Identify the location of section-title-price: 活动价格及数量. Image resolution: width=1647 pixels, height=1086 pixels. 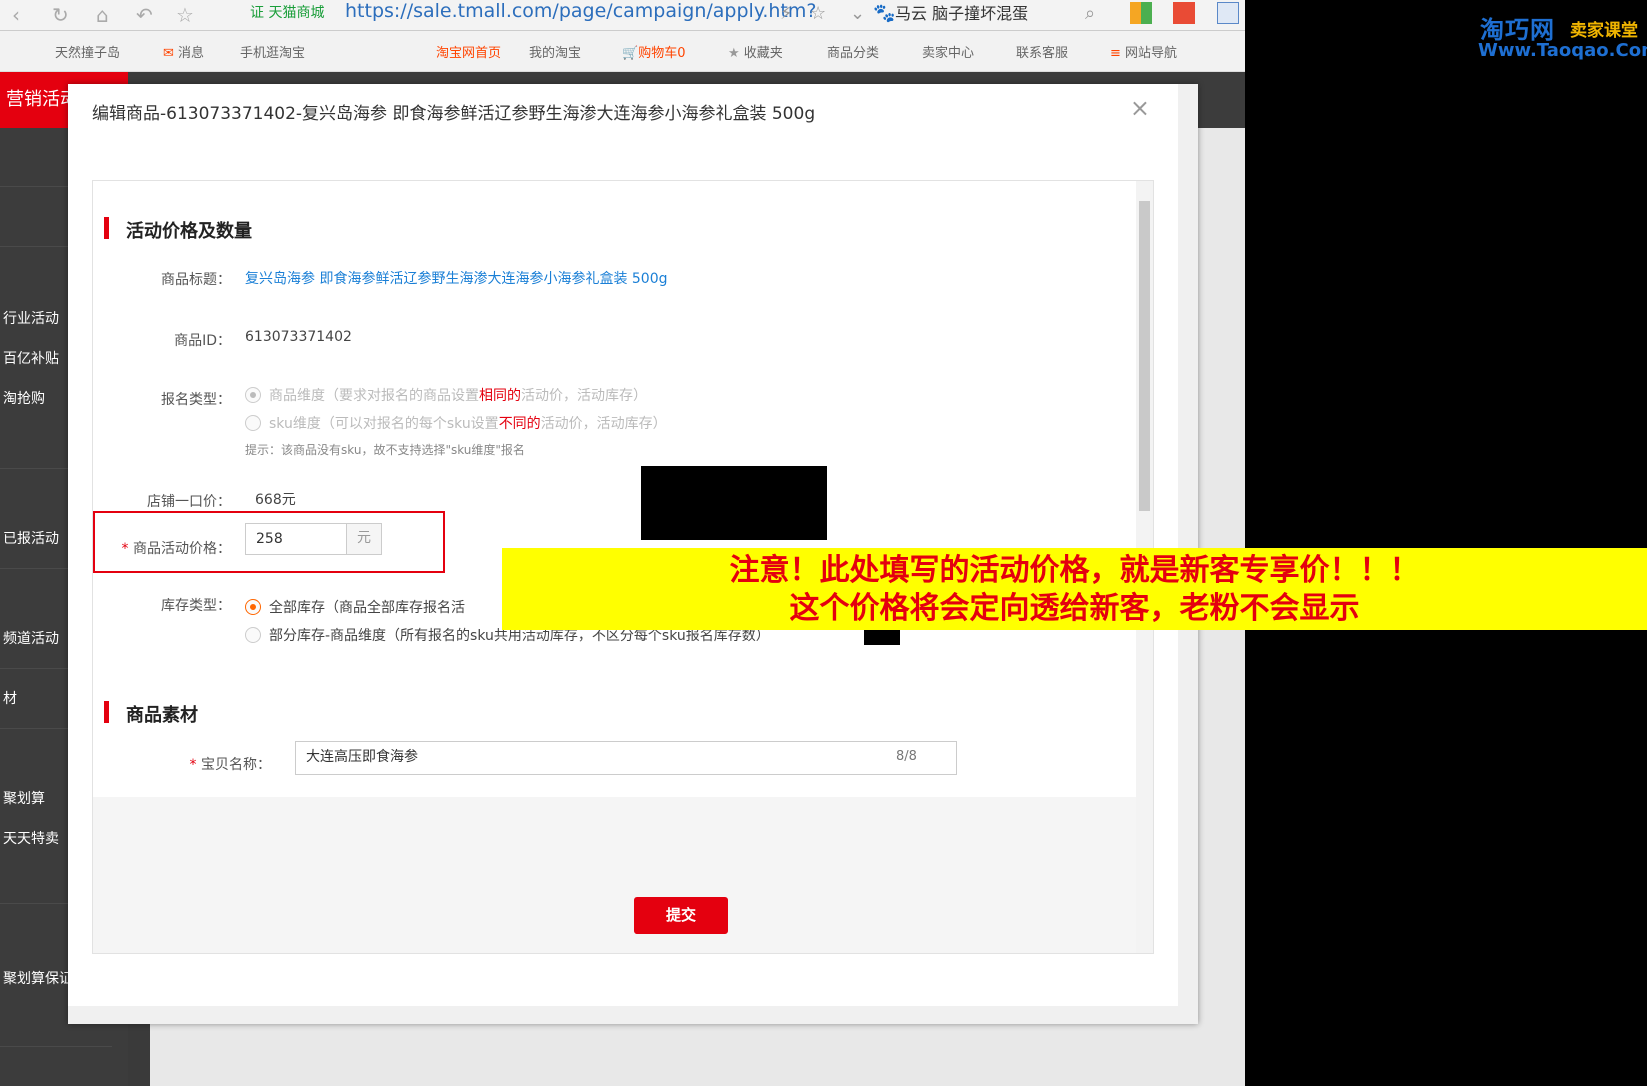
(178, 230).